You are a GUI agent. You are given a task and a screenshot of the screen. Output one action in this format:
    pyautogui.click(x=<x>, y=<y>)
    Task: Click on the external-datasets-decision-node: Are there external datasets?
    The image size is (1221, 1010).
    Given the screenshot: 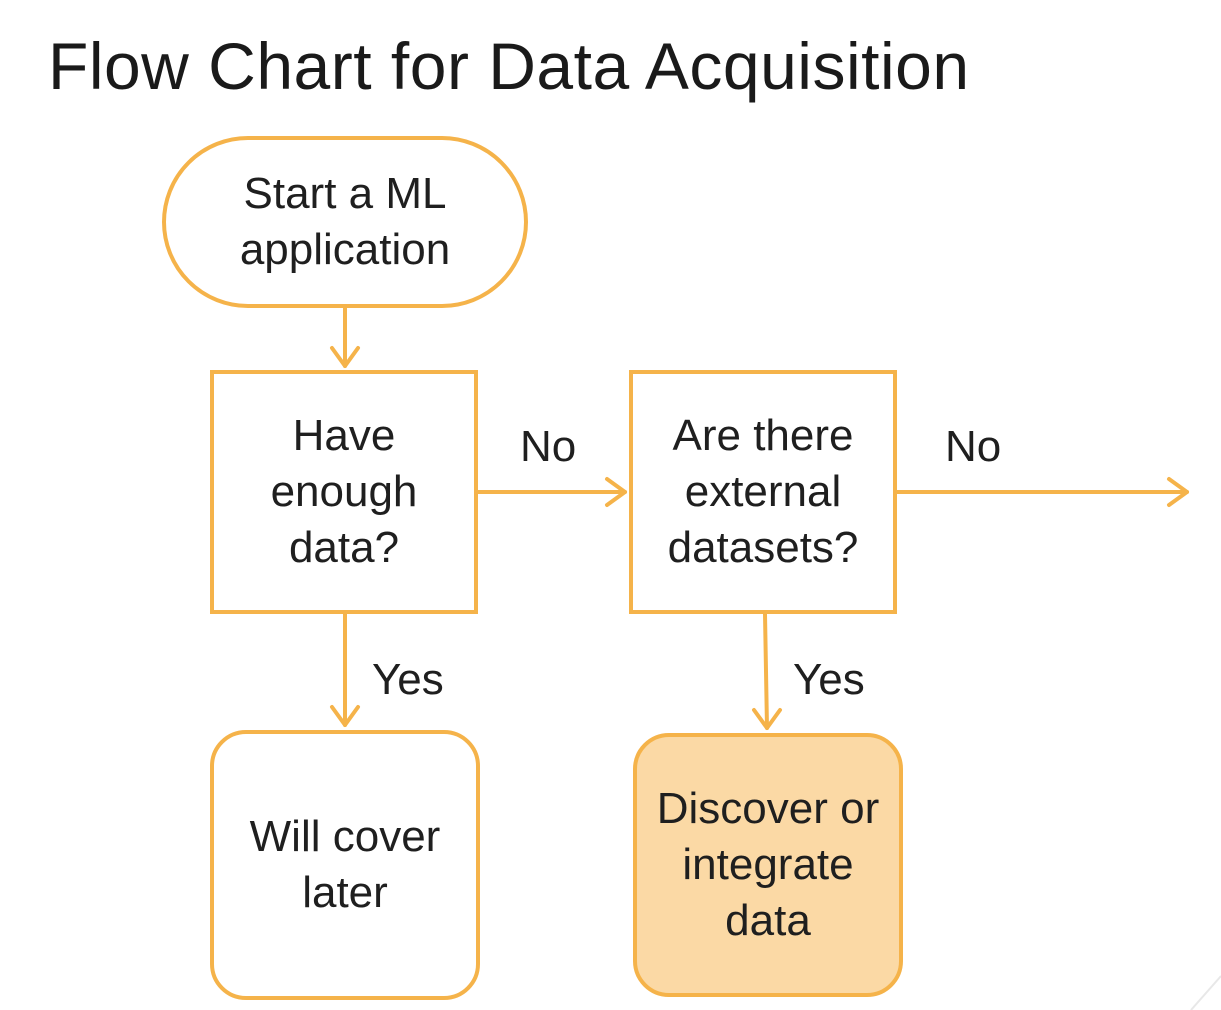 What is the action you would take?
    pyautogui.click(x=763, y=492)
    